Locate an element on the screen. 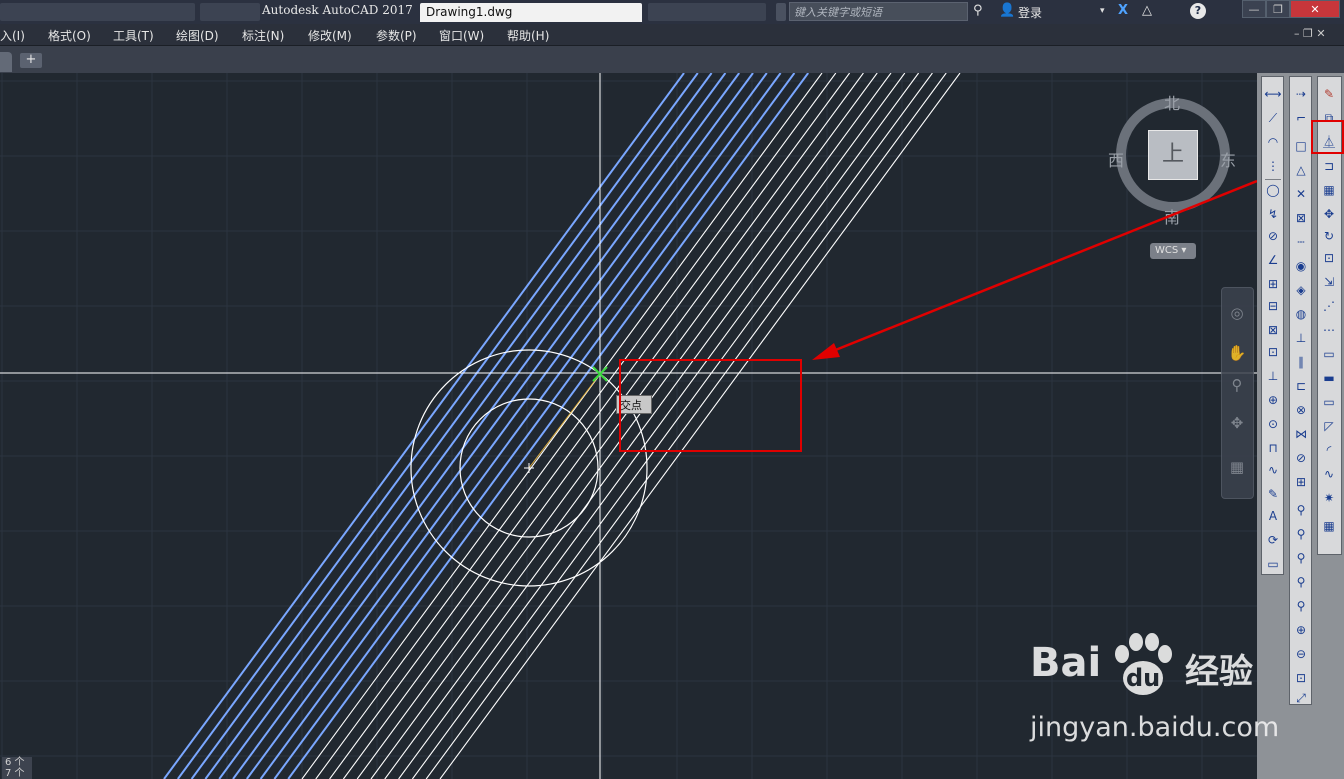  linear-dimension-icon: ⟷ is located at coordinates (1273, 94).